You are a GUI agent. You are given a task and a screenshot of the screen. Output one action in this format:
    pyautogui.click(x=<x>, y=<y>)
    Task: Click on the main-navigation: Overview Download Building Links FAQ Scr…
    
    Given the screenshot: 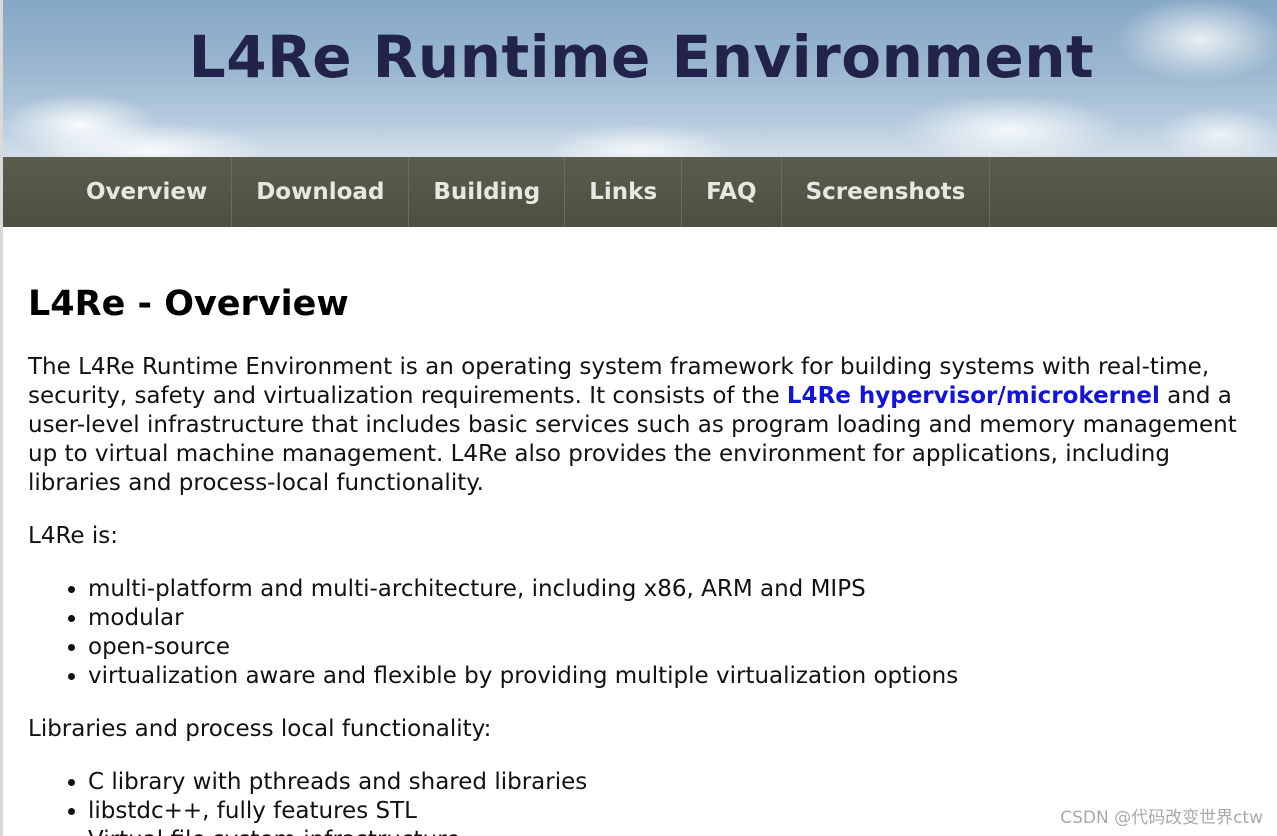 What is the action you would take?
    pyautogui.click(x=638, y=192)
    